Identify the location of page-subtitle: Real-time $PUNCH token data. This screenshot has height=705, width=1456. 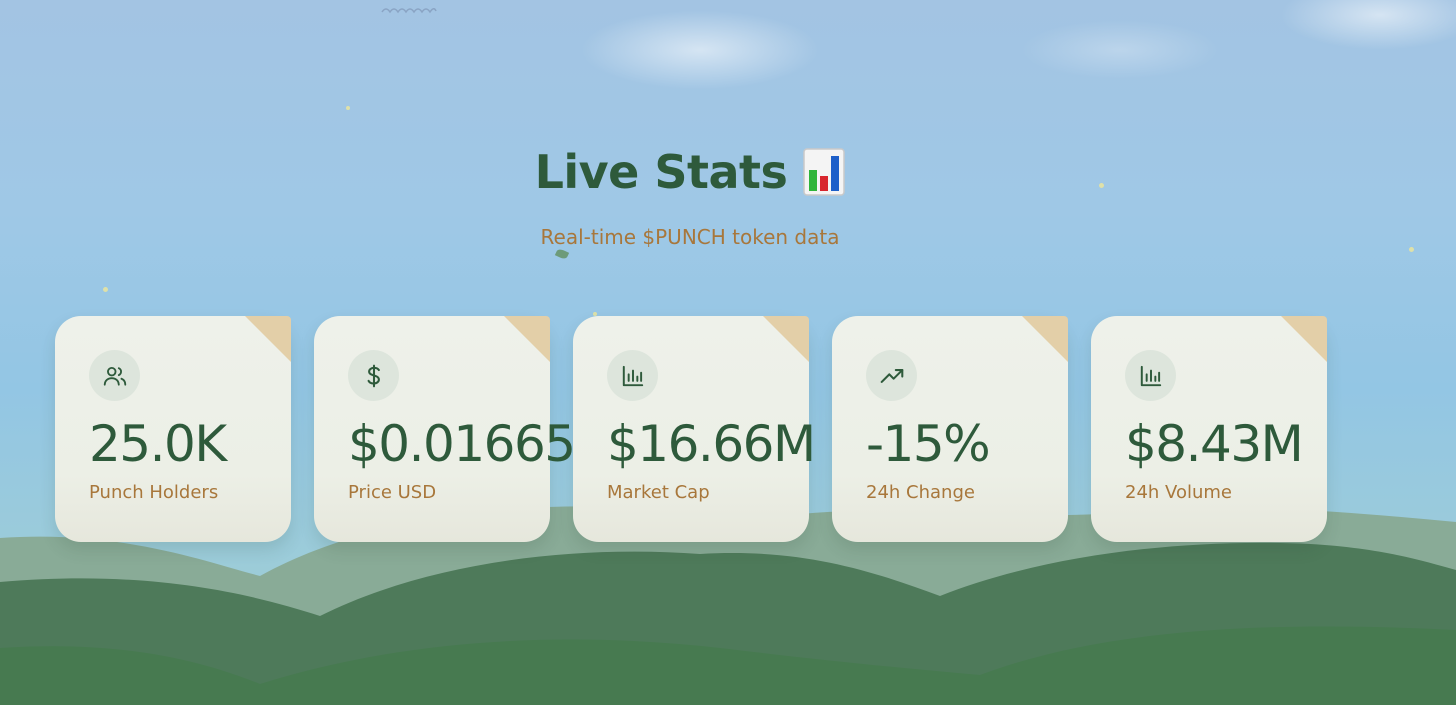
(690, 237).